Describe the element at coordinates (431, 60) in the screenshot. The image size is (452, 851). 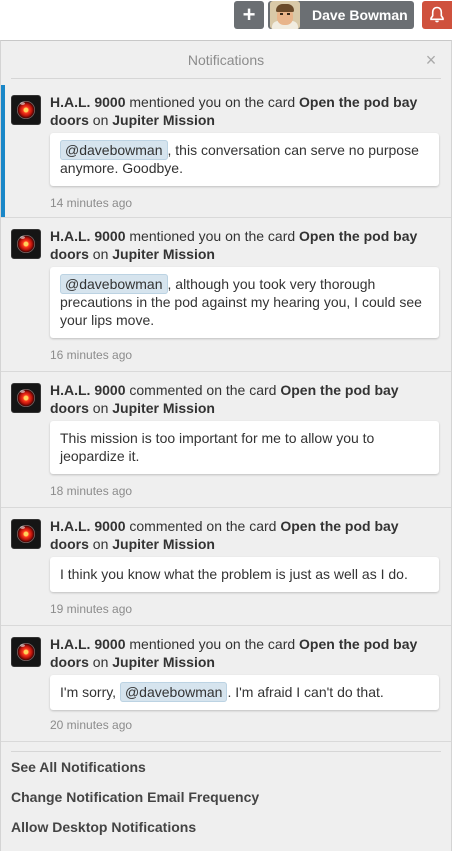
I see `close-icon: ×` at that location.